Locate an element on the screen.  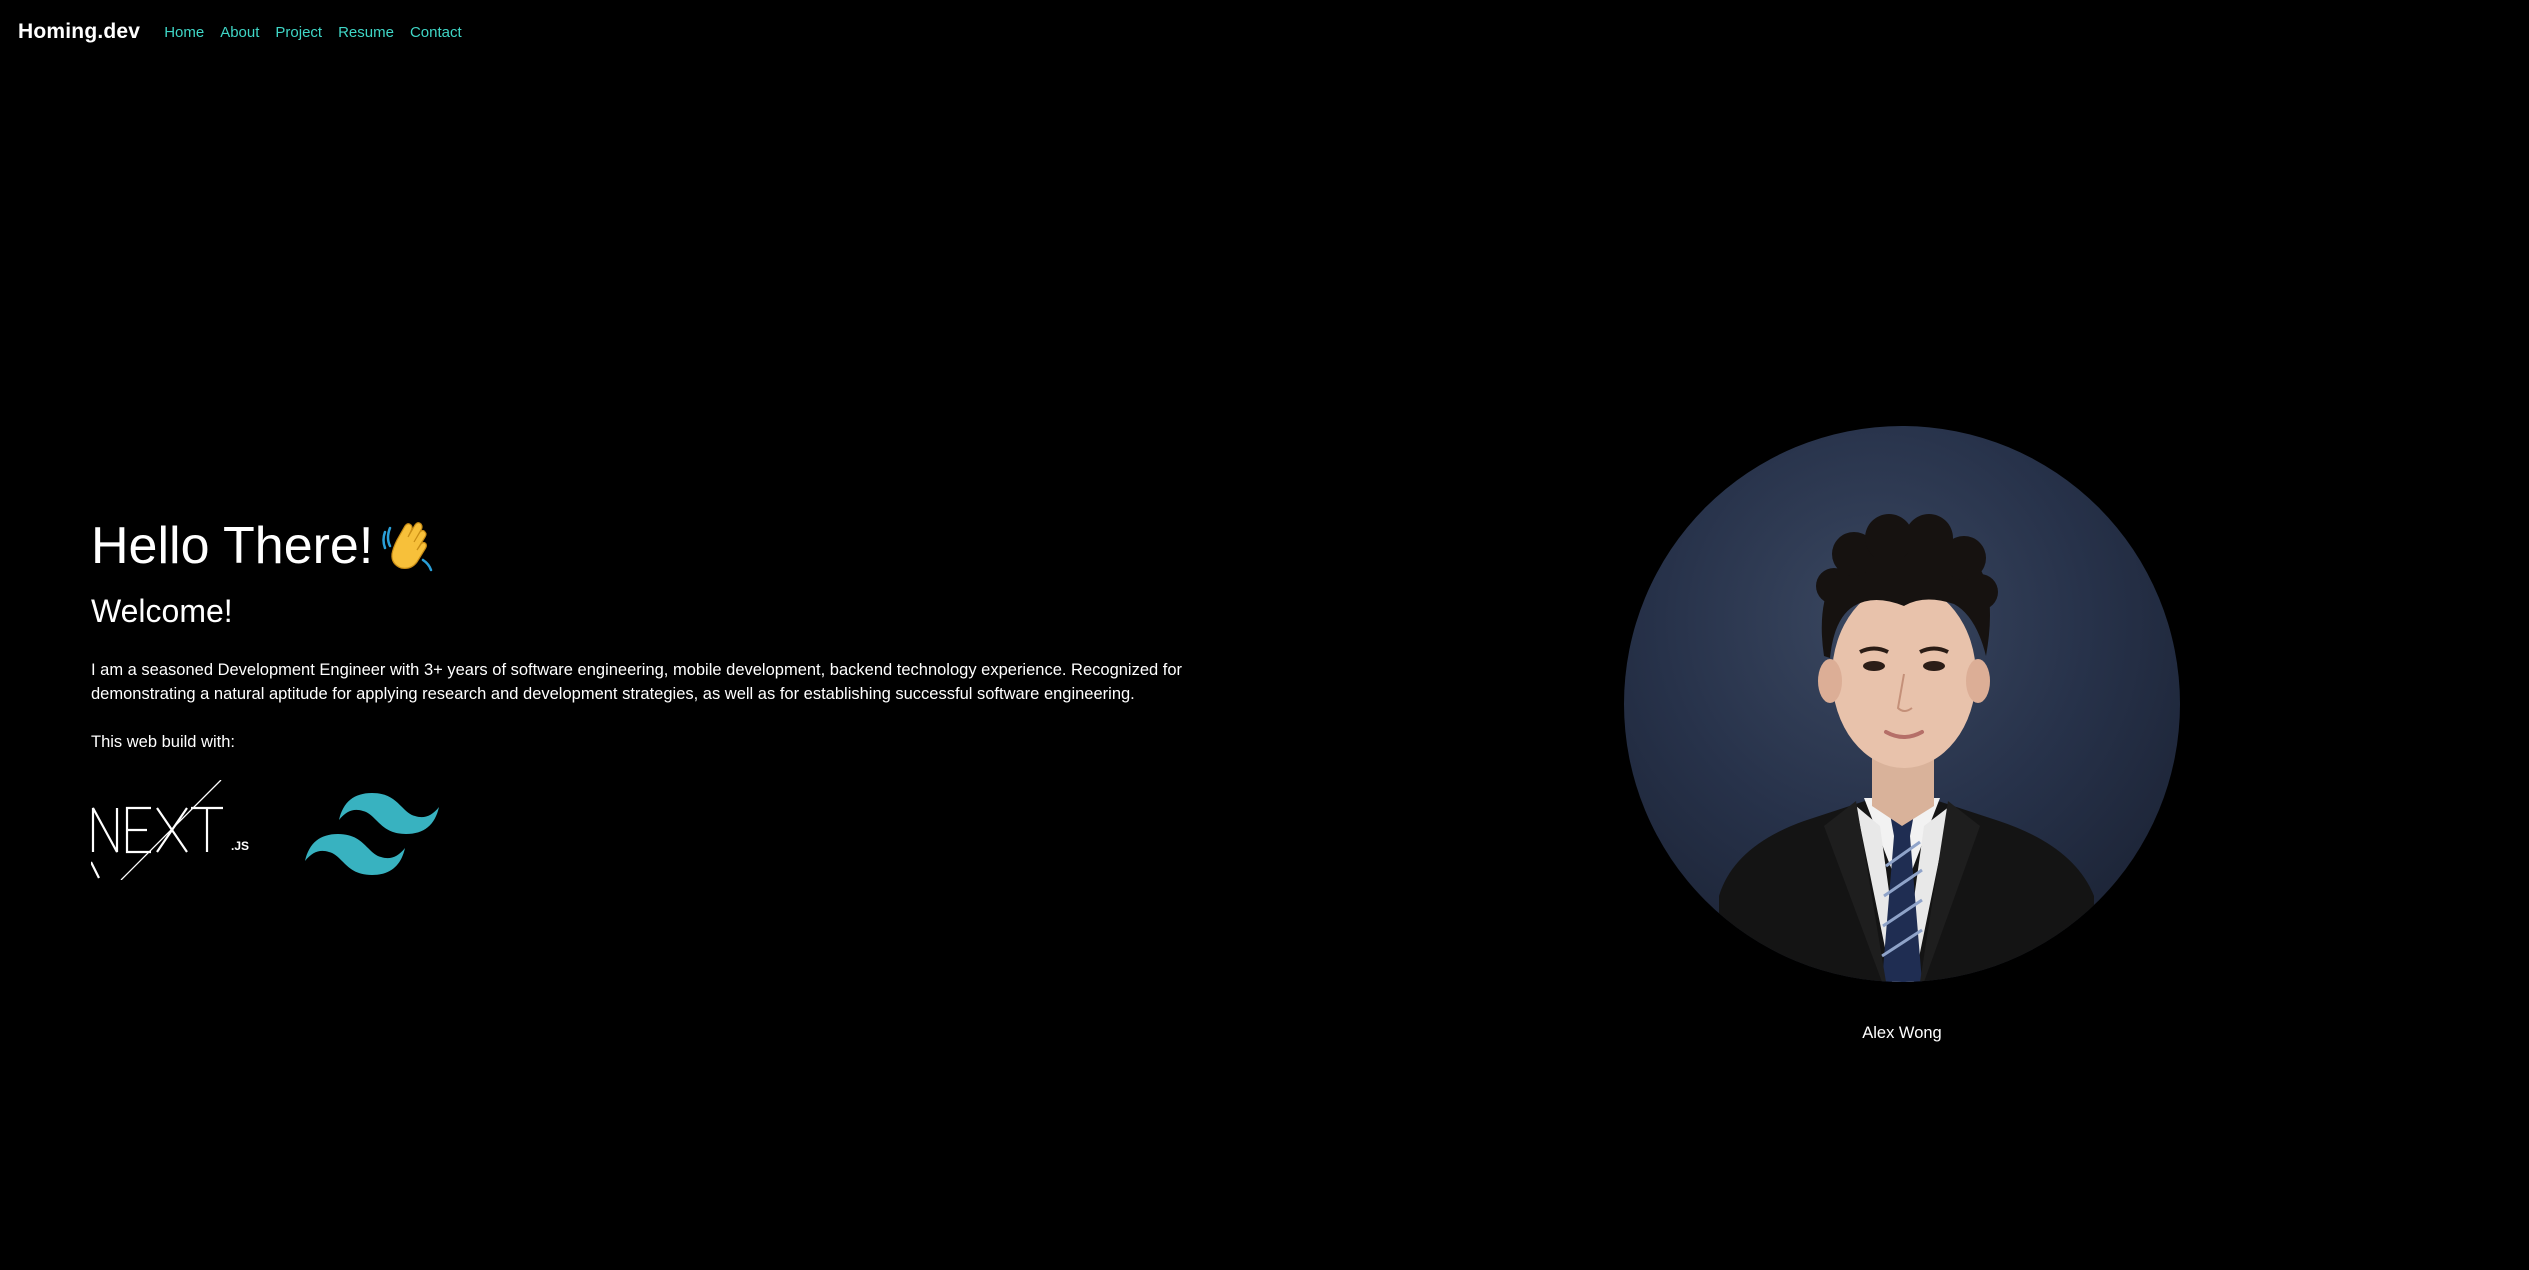
nav-link-project: Project is located at coordinates (298, 32).